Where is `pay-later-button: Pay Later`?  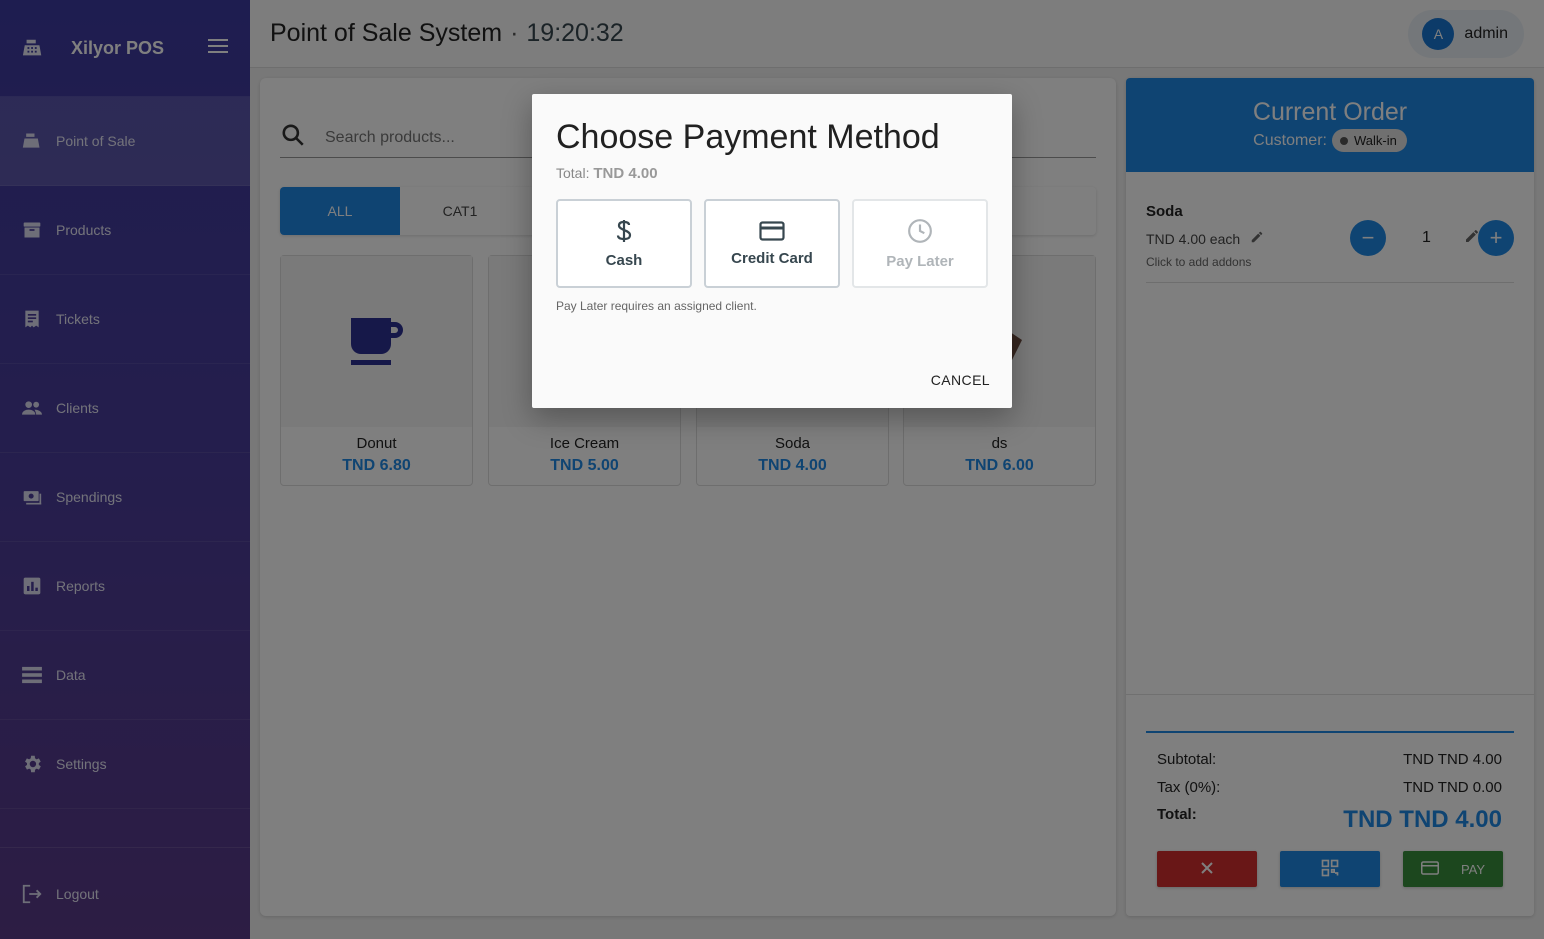
pay-later-button: Pay Later is located at coordinates (920, 243).